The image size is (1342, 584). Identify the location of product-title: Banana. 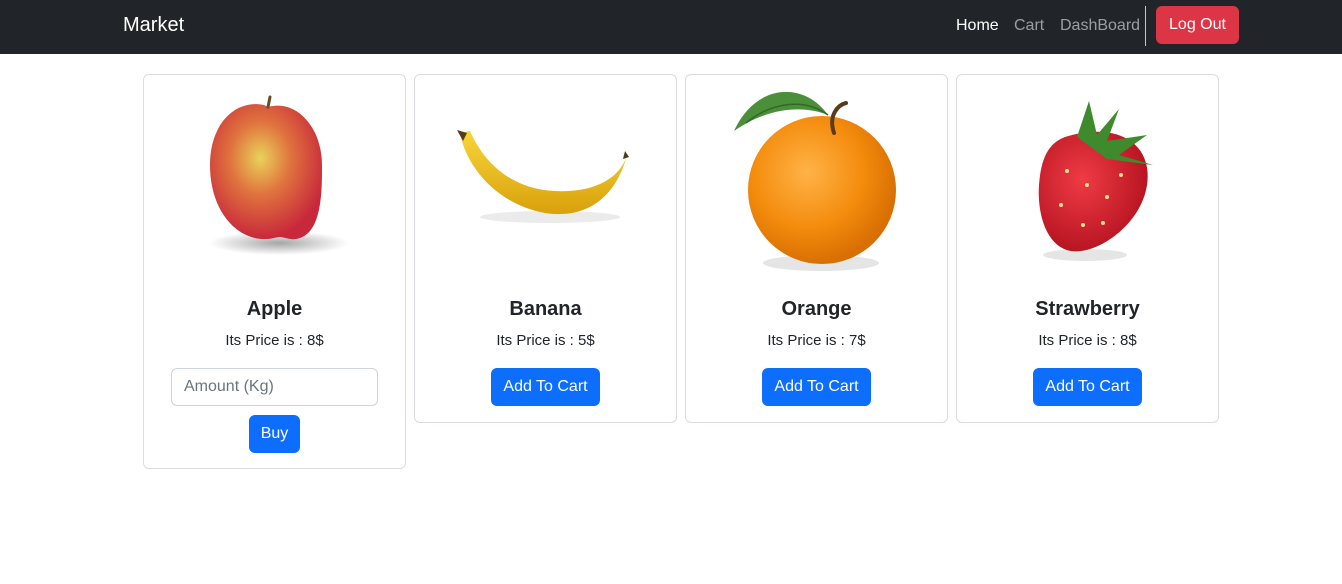
(545, 309).